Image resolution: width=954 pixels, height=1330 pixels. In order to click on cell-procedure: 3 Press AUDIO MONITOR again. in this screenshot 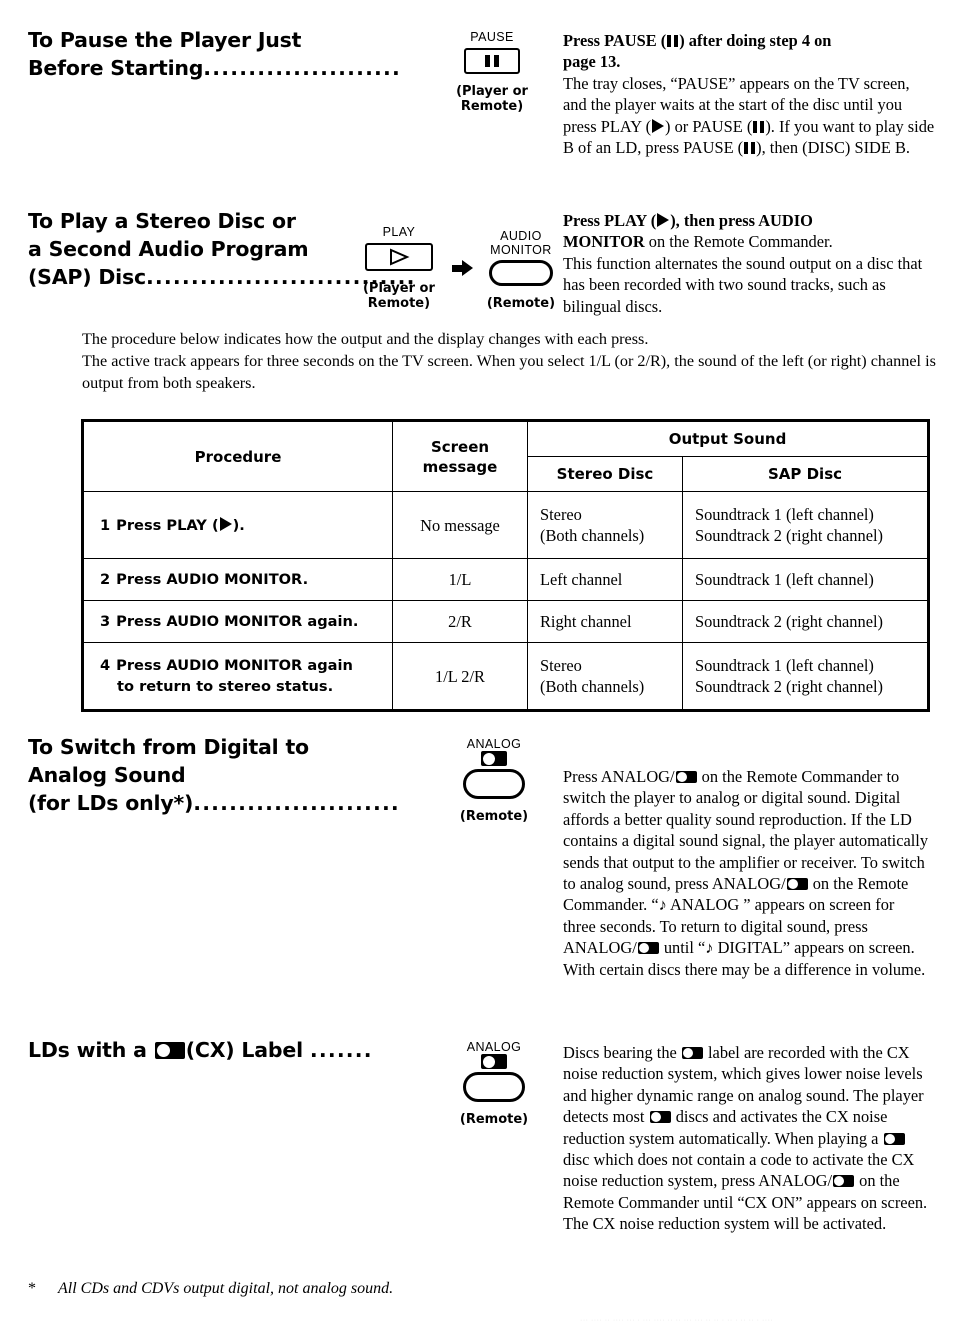, I will do `click(237, 621)`.